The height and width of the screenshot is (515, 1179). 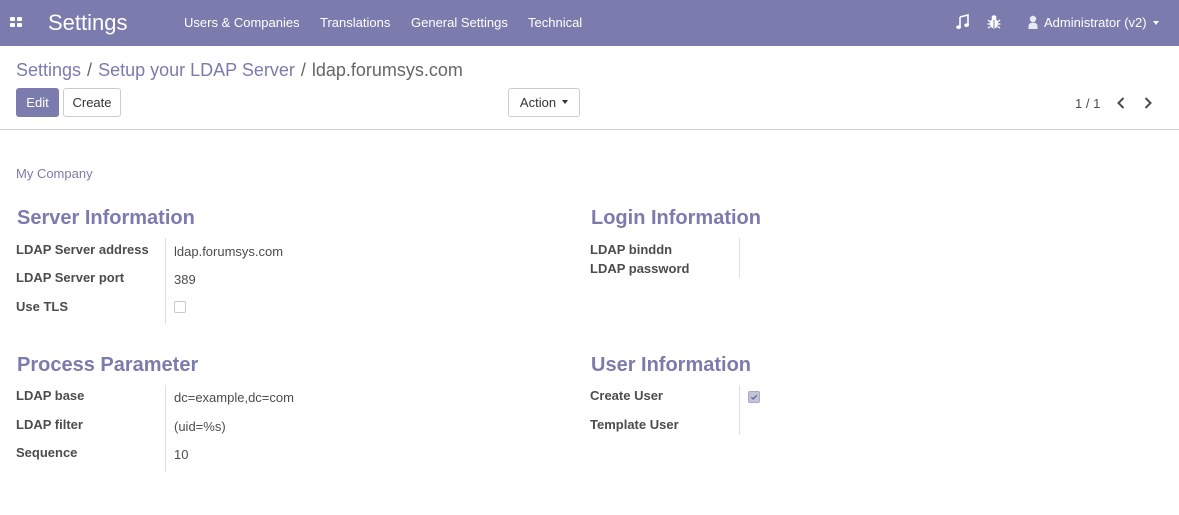 What do you see at coordinates (387, 70) in the screenshot?
I see `breadcrumb-current: ldap.forumsys.com` at bounding box center [387, 70].